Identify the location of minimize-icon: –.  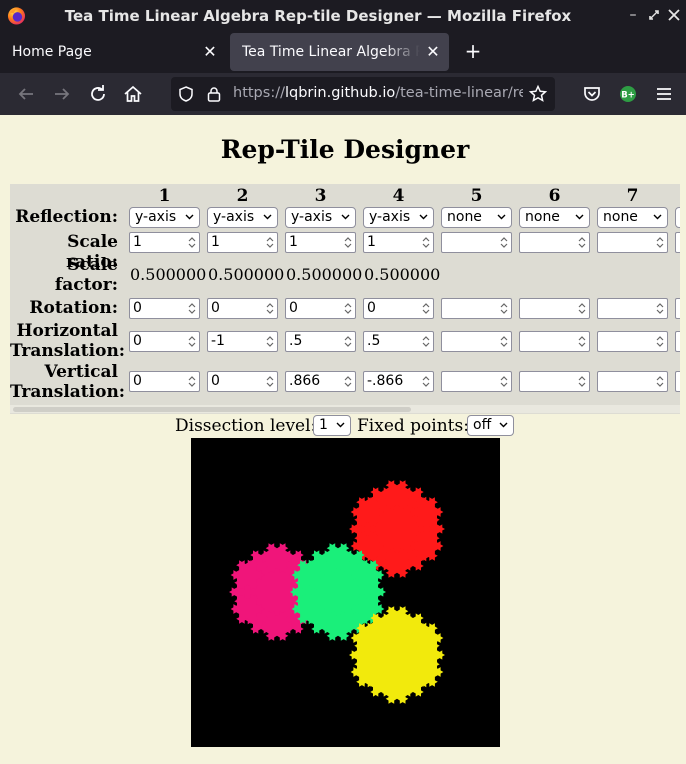
(633, 15).